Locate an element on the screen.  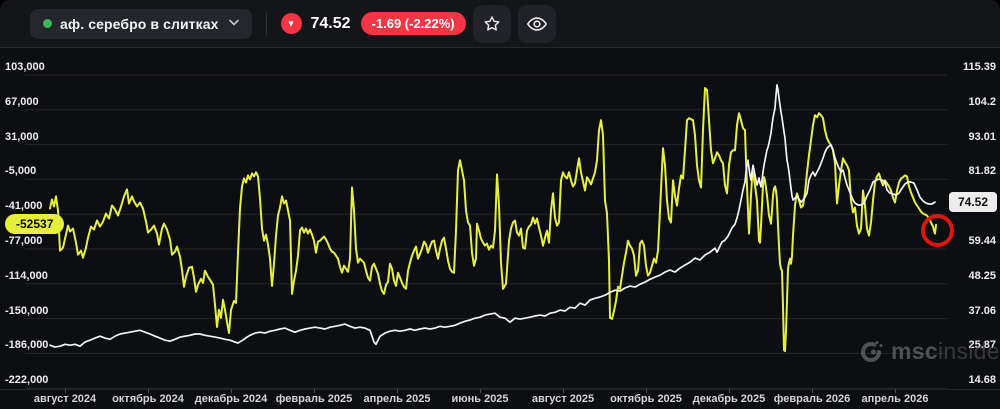
favorite-button is located at coordinates (491, 23).